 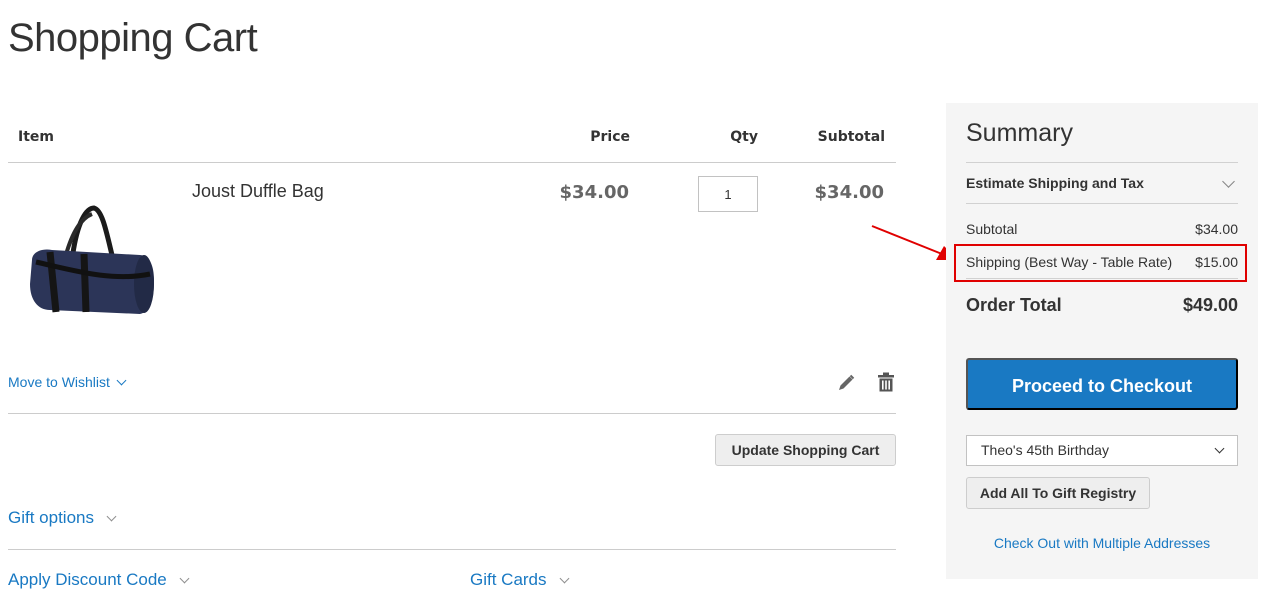 What do you see at coordinates (594, 192) in the screenshot?
I see `product-price: $34.00` at bounding box center [594, 192].